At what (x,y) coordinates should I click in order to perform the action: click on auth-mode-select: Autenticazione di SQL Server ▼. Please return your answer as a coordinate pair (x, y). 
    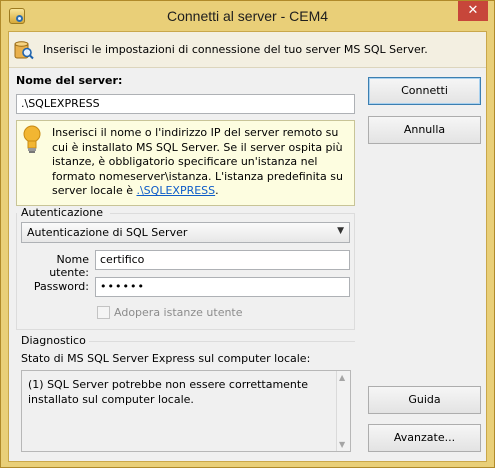
    Looking at the image, I should click on (185, 232).